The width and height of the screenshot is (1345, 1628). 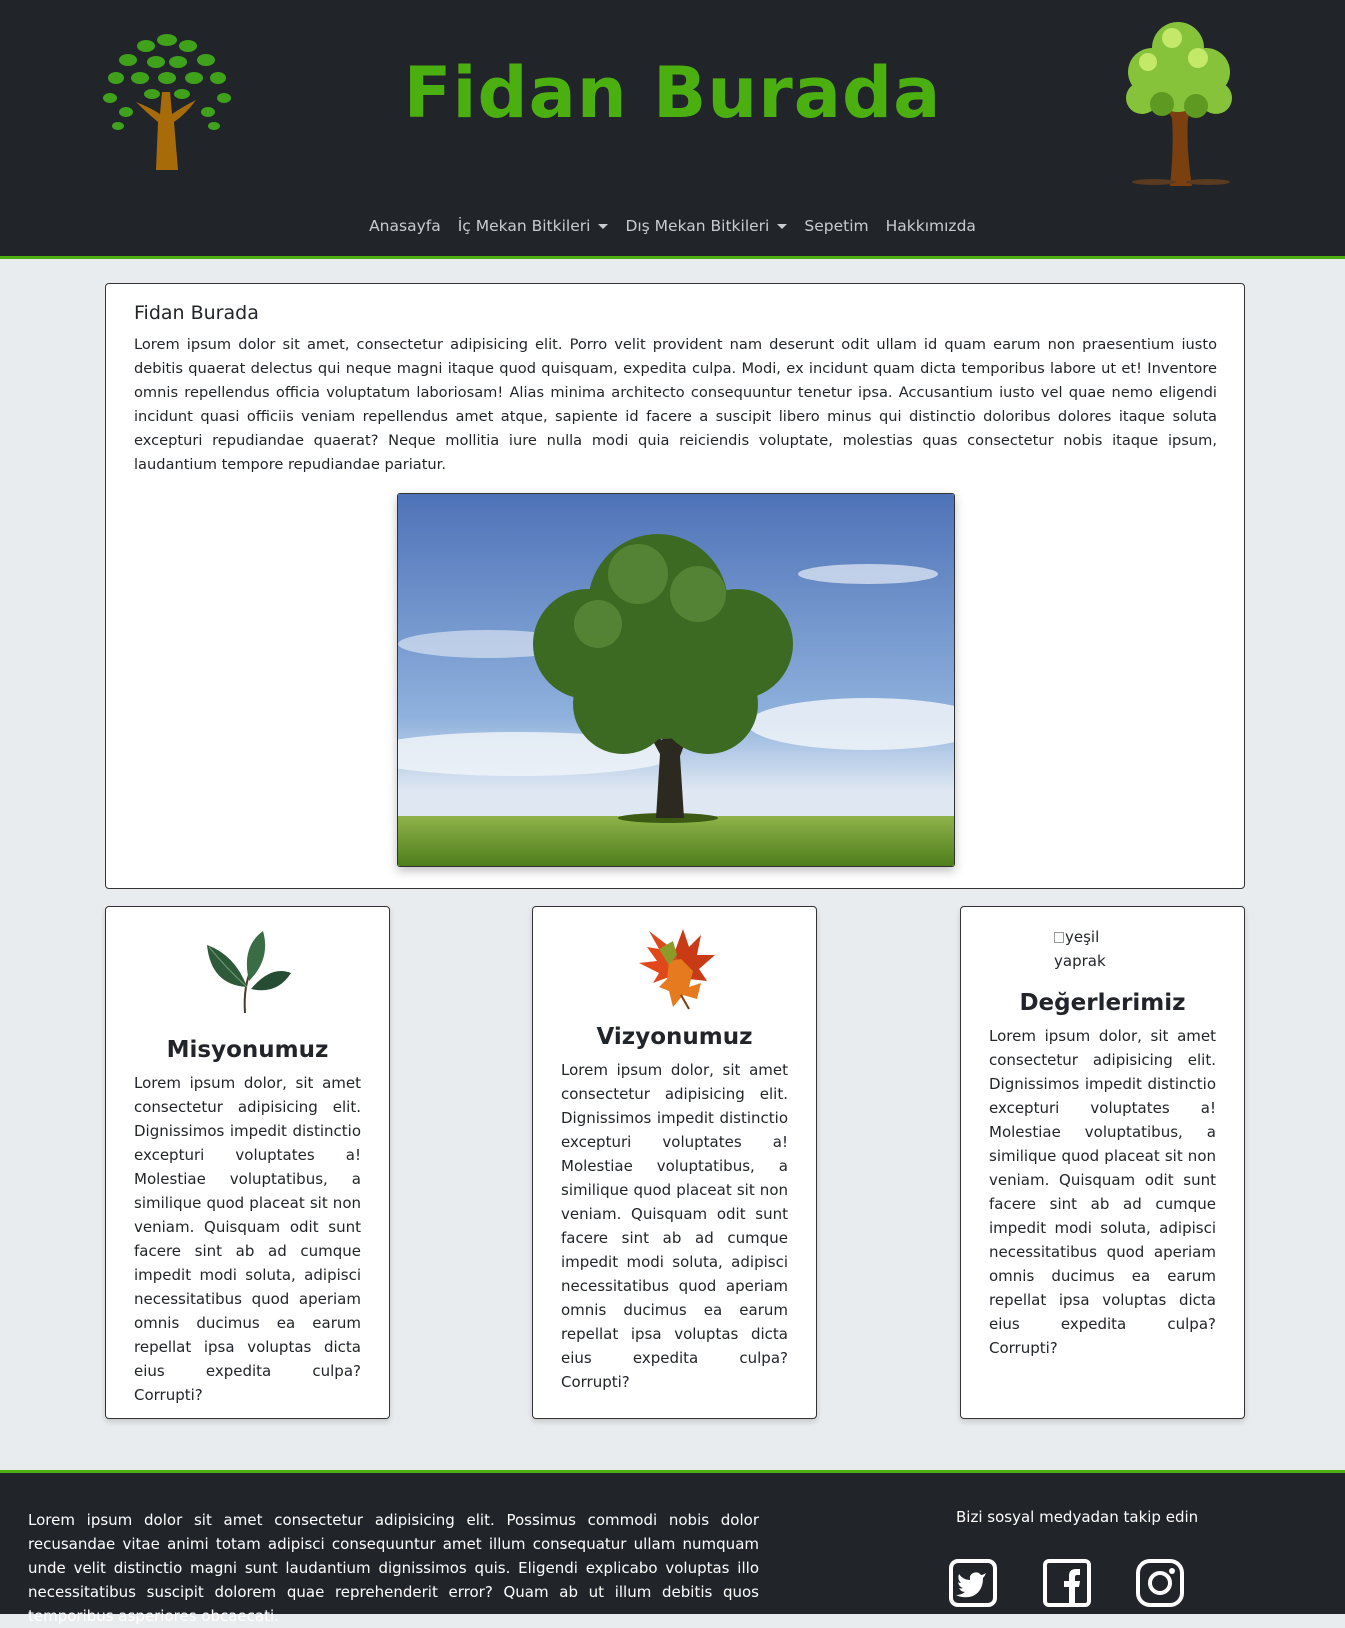 I want to click on values-title: Değerlerimiz, so click(x=1102, y=1003).